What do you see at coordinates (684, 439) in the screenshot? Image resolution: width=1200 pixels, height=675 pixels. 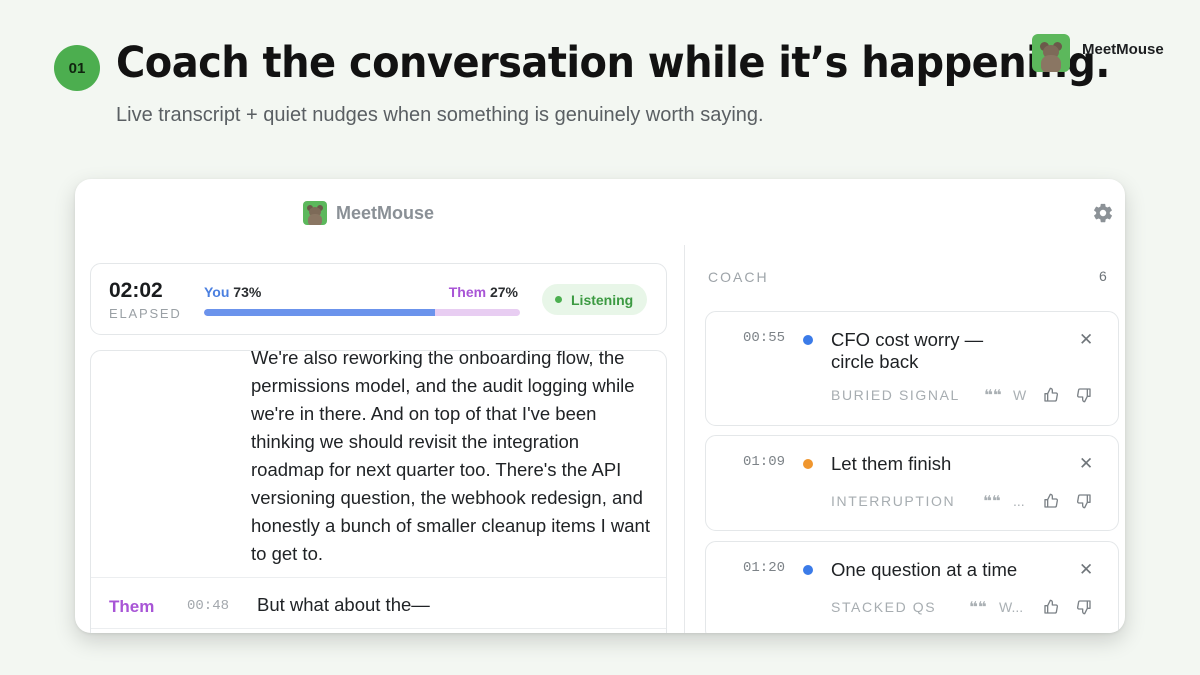 I see `panel-divider` at bounding box center [684, 439].